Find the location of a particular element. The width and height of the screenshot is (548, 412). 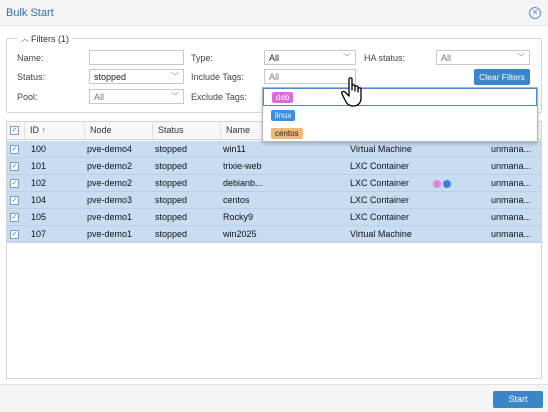

pool-select: All ﹀ is located at coordinates (136, 96).